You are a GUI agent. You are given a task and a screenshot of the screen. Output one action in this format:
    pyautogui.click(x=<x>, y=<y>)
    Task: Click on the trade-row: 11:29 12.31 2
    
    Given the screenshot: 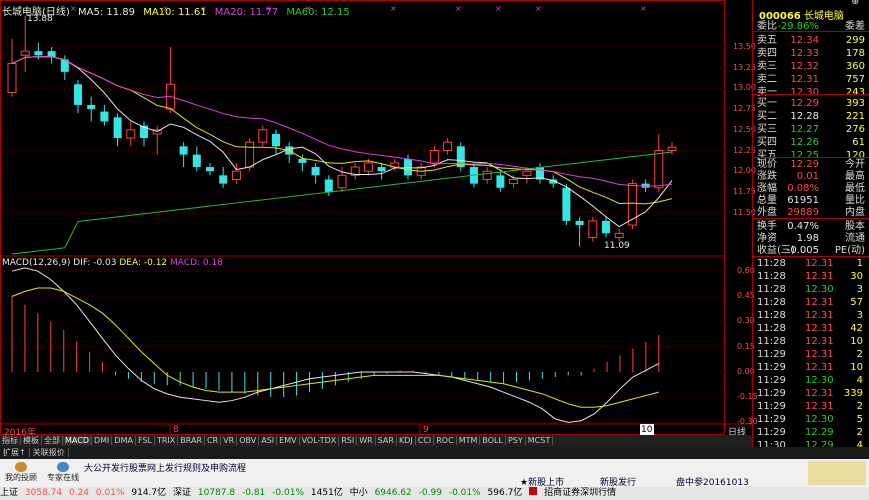 What is the action you would take?
    pyautogui.click(x=813, y=354)
    